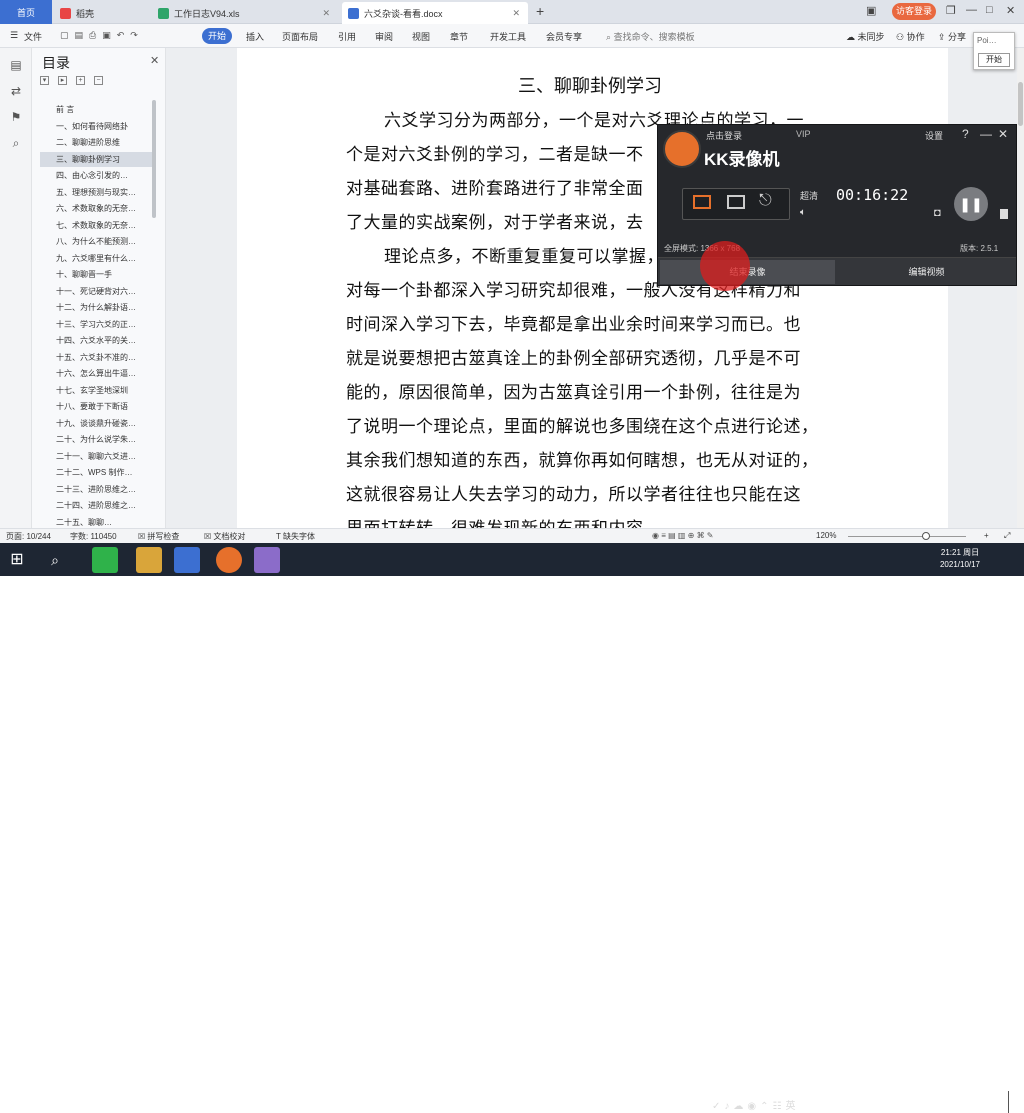 This screenshot has height=1113, width=1024. Describe the element at coordinates (803, 134) in the screenshot. I see `kk-vip-link: VIP` at that location.